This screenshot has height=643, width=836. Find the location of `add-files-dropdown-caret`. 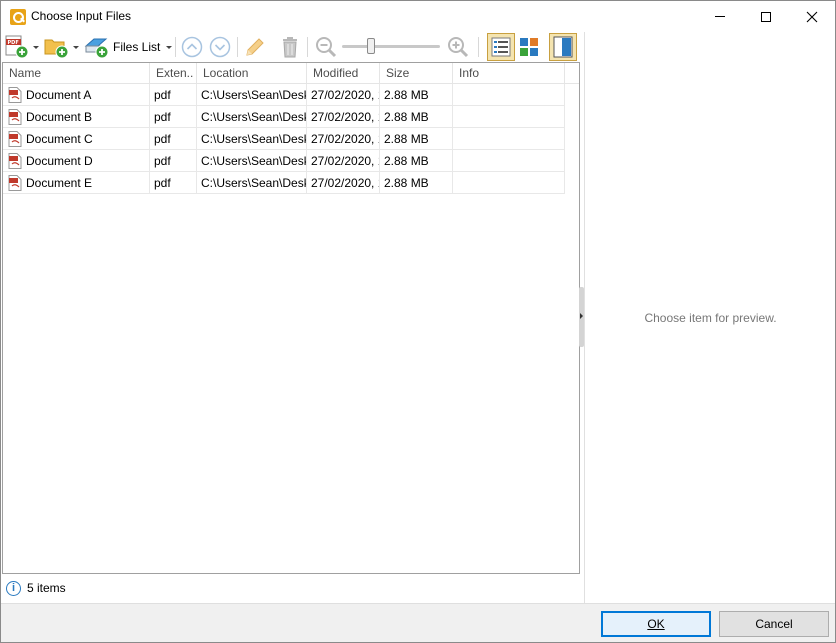

add-files-dropdown-caret is located at coordinates (36, 47).